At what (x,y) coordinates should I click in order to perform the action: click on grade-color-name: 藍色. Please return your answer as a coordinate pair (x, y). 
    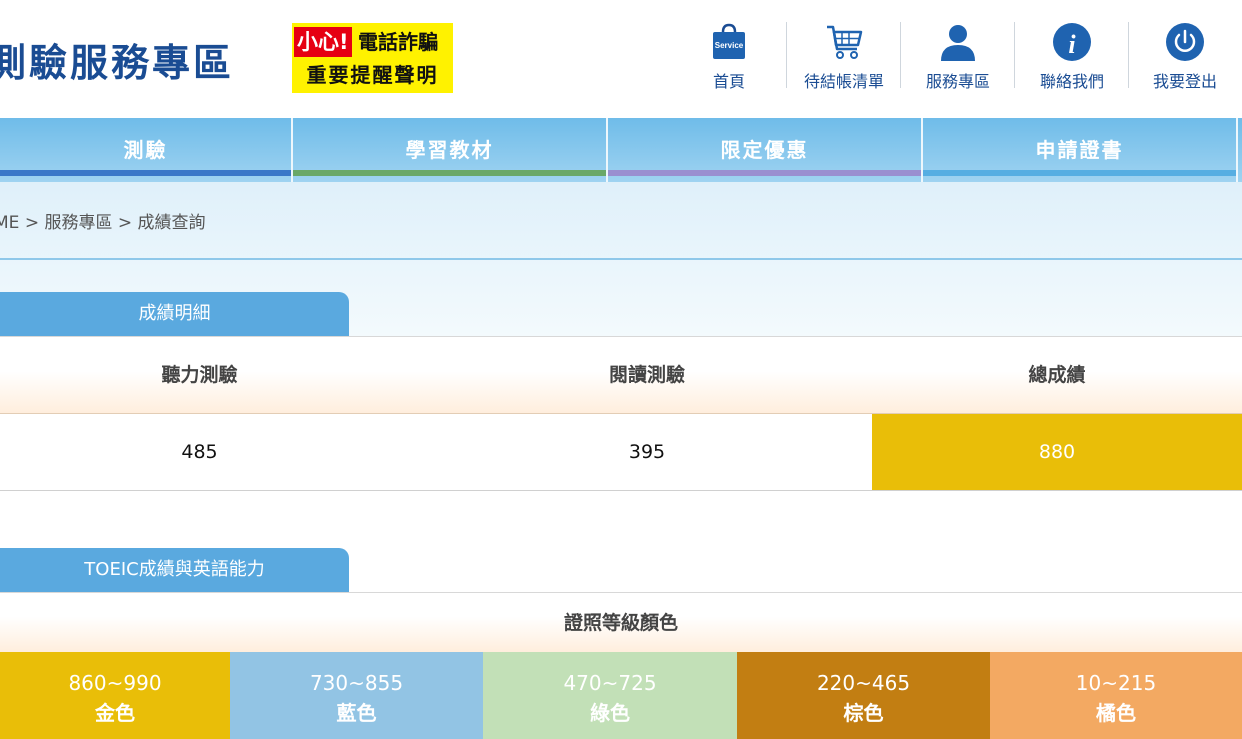
    Looking at the image, I should click on (356, 713).